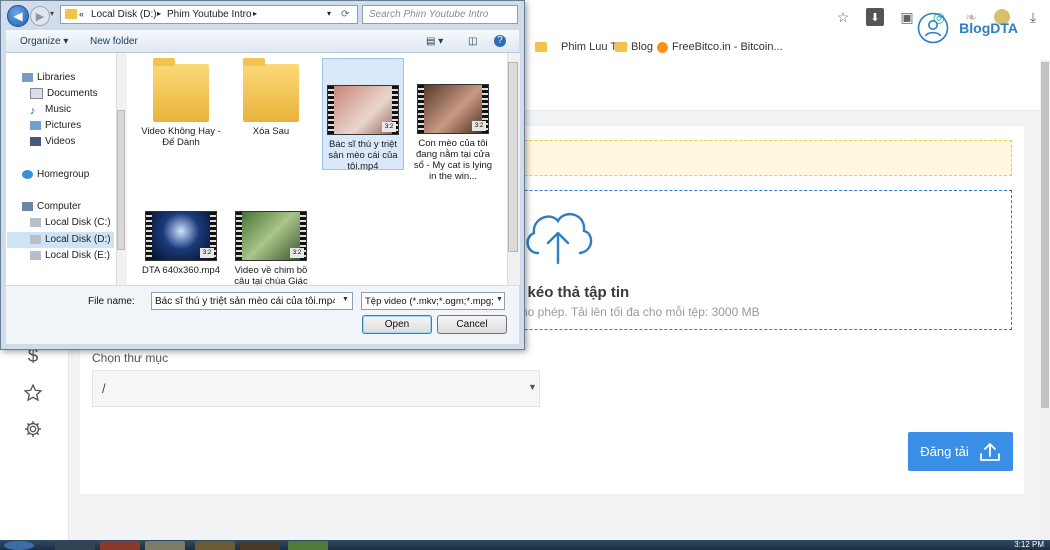  I want to click on bookmark-item: Phim Luu Trữ, so click(581, 47).